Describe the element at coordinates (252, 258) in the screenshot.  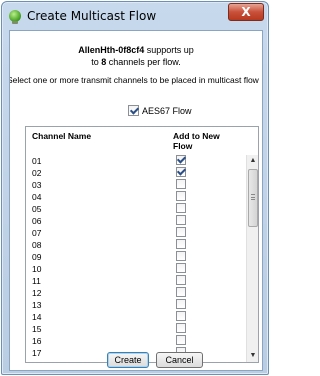
I see `table-scrollbar: ▲ ▼` at that location.